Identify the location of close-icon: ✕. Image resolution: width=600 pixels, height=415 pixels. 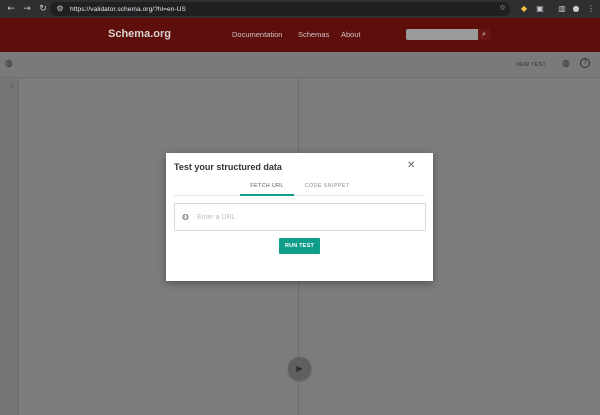
(411, 165).